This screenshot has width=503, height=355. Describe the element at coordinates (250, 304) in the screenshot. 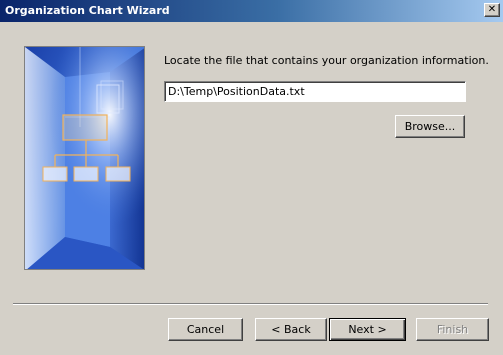

I see `footer-separator` at that location.